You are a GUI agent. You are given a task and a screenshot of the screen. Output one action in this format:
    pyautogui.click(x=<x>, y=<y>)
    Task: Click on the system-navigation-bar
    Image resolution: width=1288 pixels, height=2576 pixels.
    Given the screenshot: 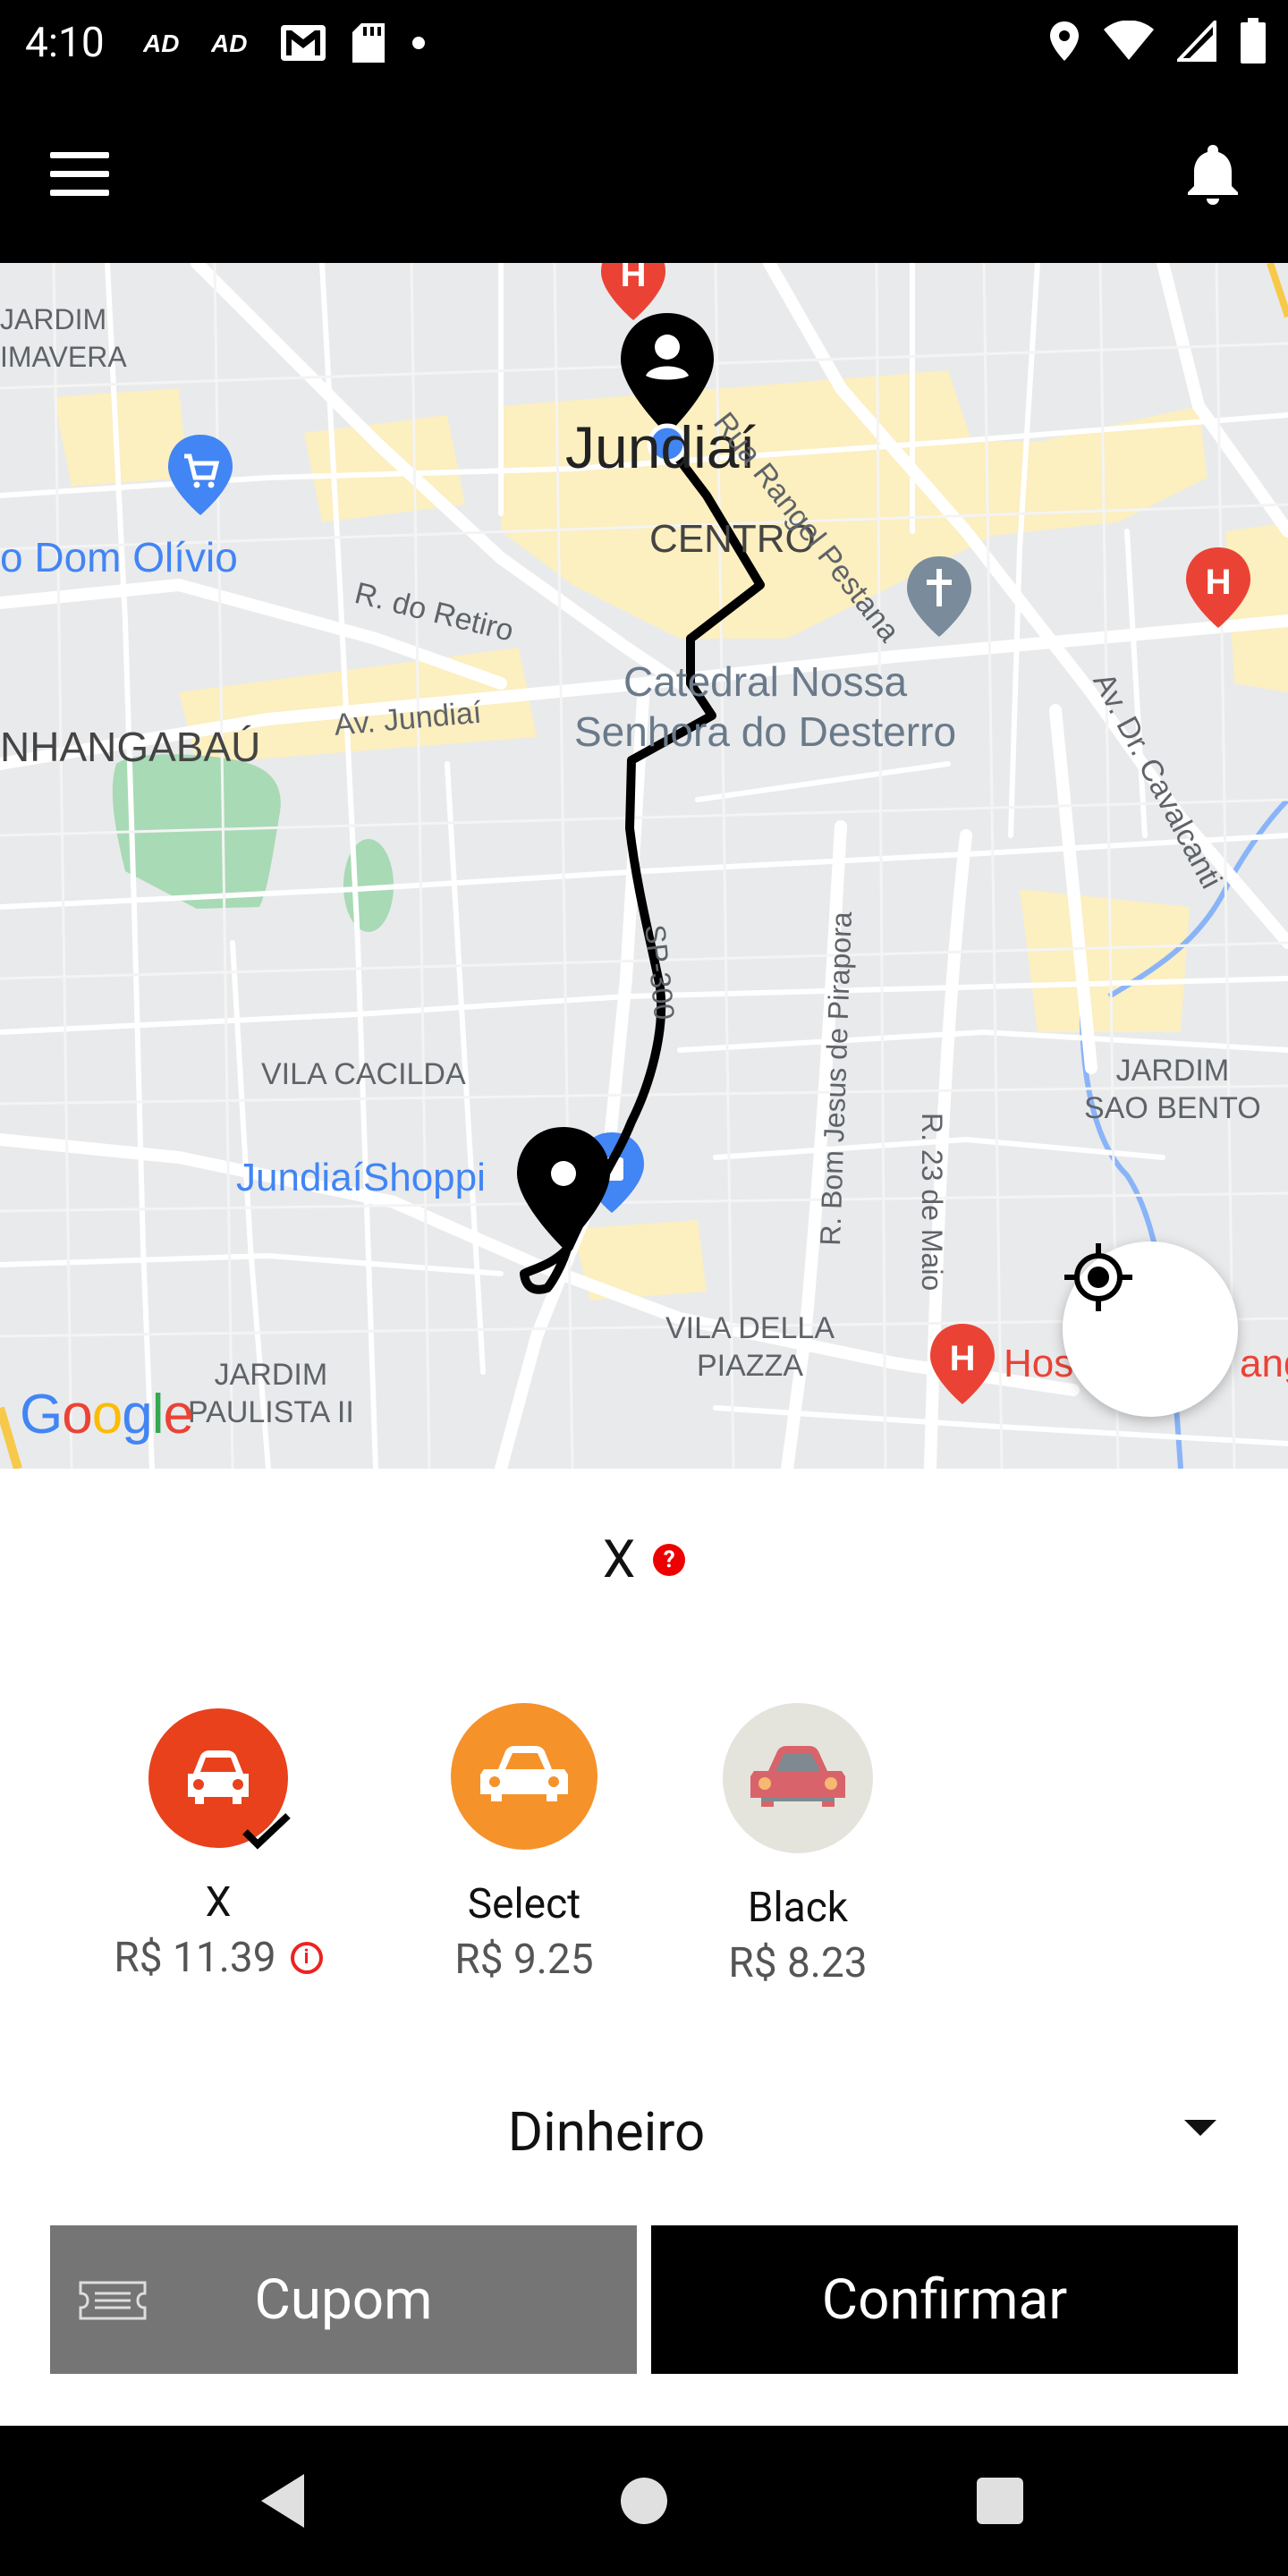 What is the action you would take?
    pyautogui.click(x=644, y=2501)
    